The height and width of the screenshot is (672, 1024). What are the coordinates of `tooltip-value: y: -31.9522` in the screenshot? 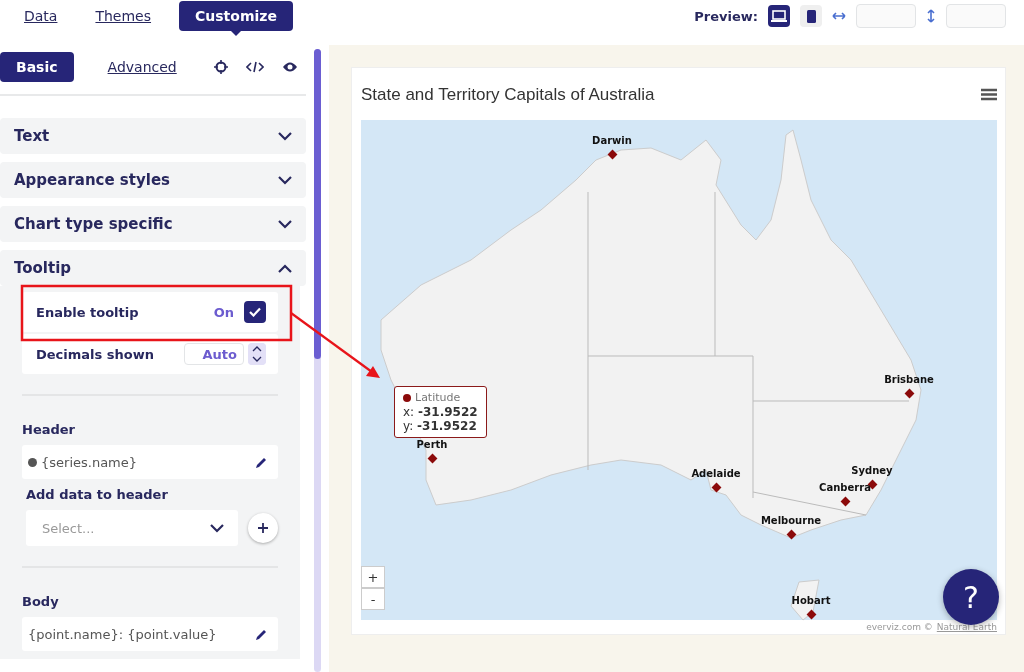 It's located at (440, 426).